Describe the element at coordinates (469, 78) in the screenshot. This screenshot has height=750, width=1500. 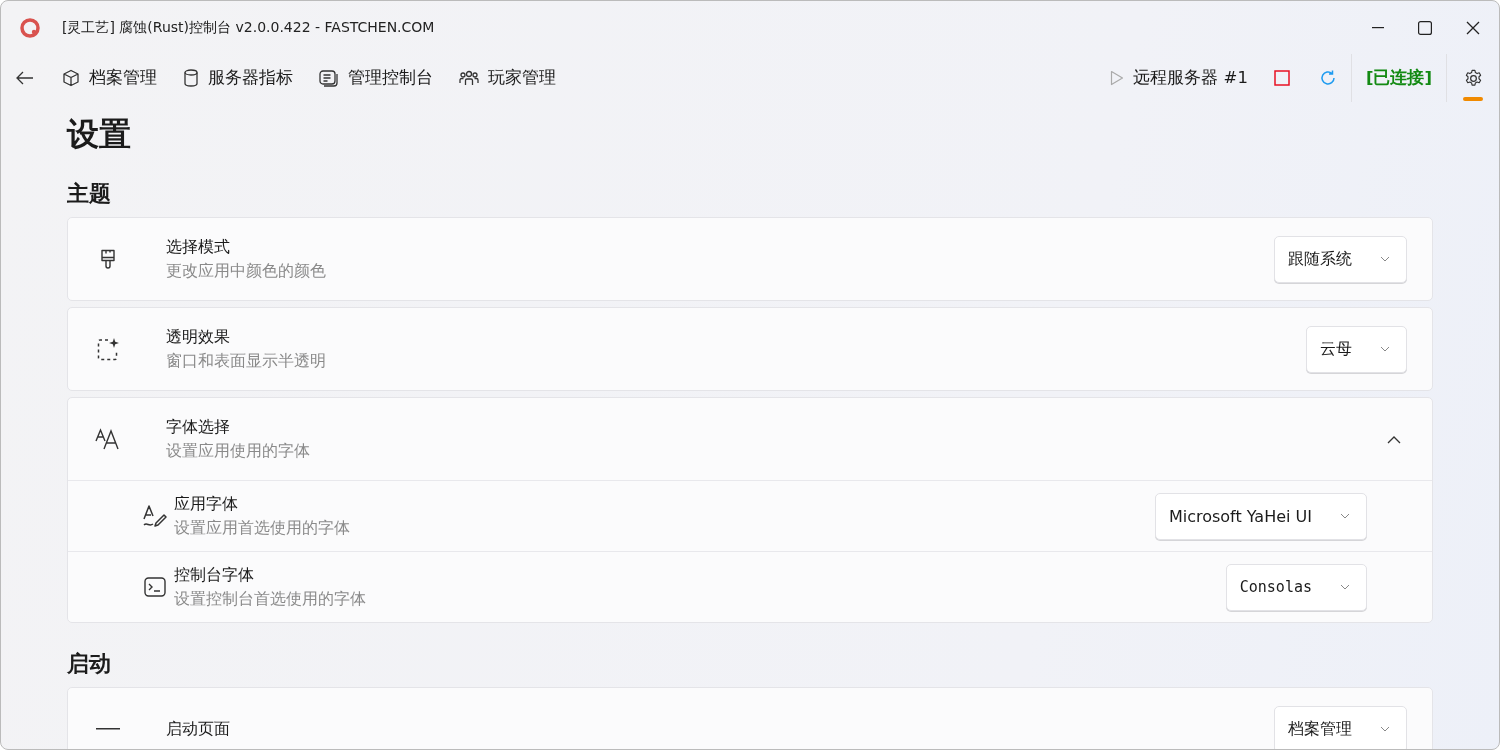
I see `people-icon` at that location.